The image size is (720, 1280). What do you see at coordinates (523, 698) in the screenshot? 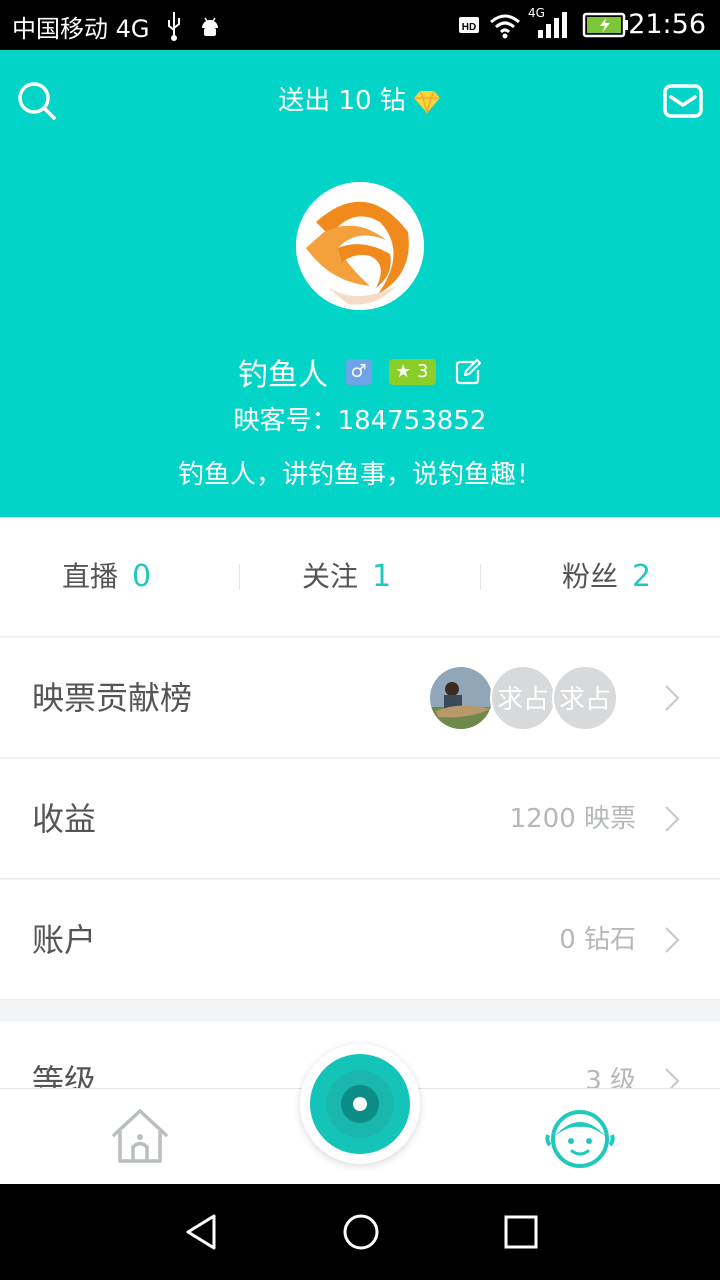
I see `fan-placeholder-1: 求占` at bounding box center [523, 698].